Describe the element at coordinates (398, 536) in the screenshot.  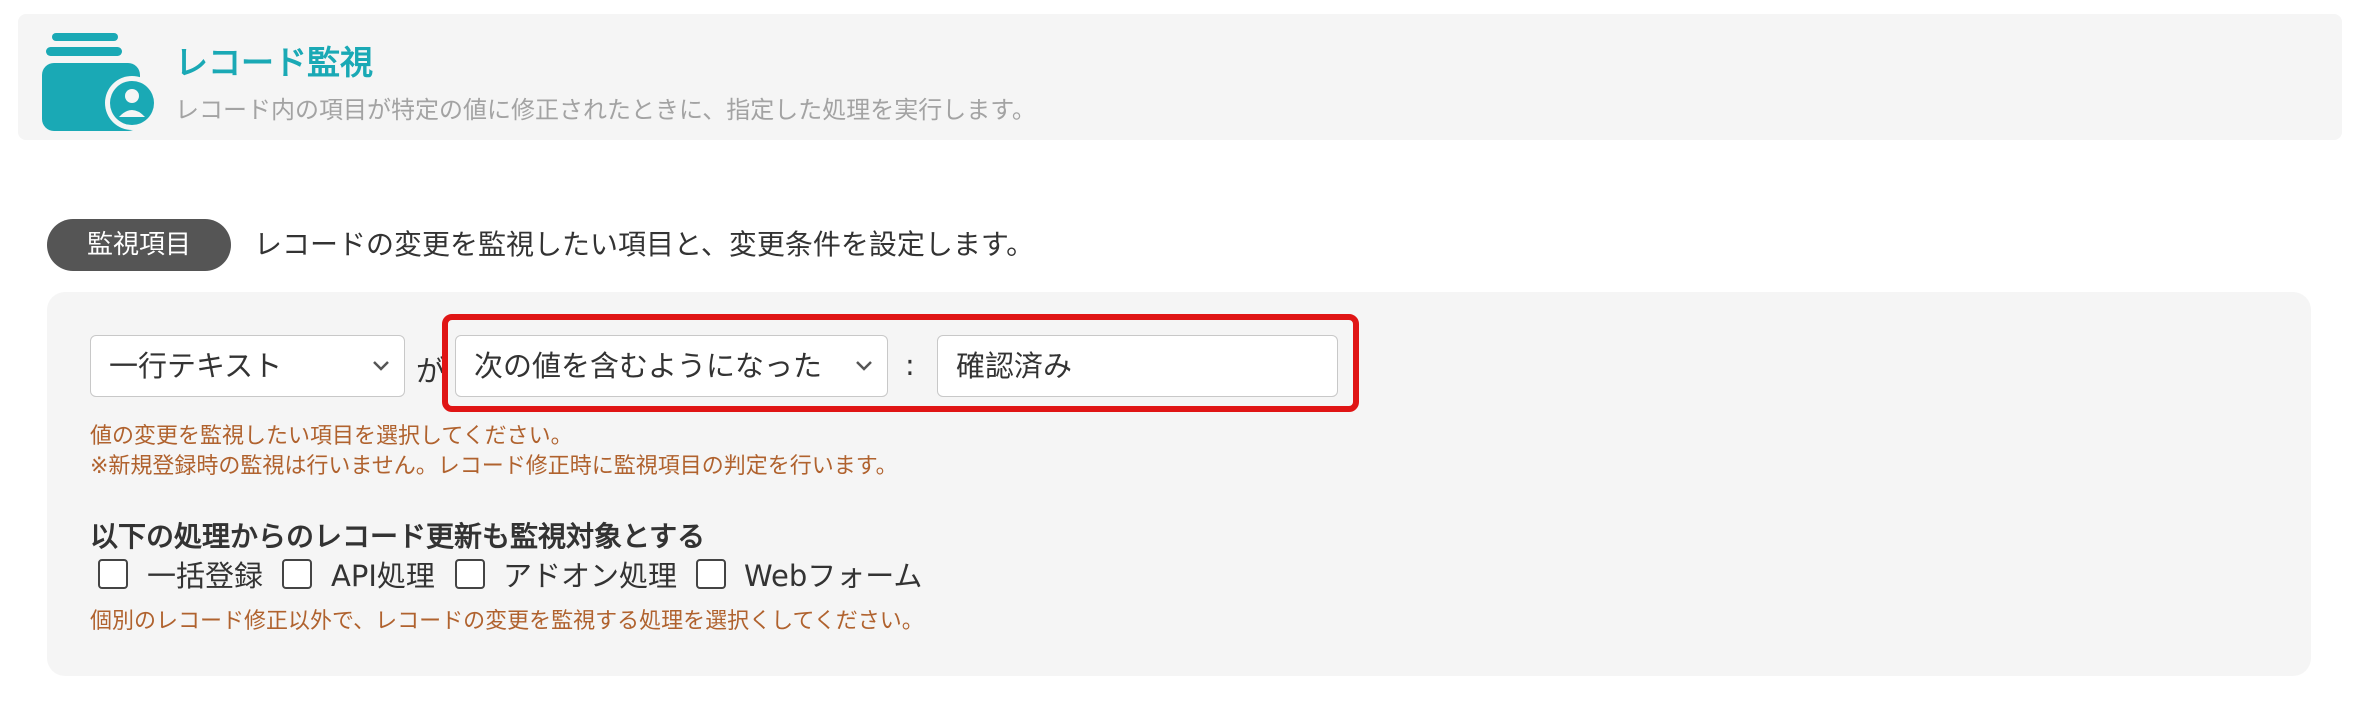
I see `also-monitor-title: 以下の処理からのレコード更新も監視対象とする` at that location.